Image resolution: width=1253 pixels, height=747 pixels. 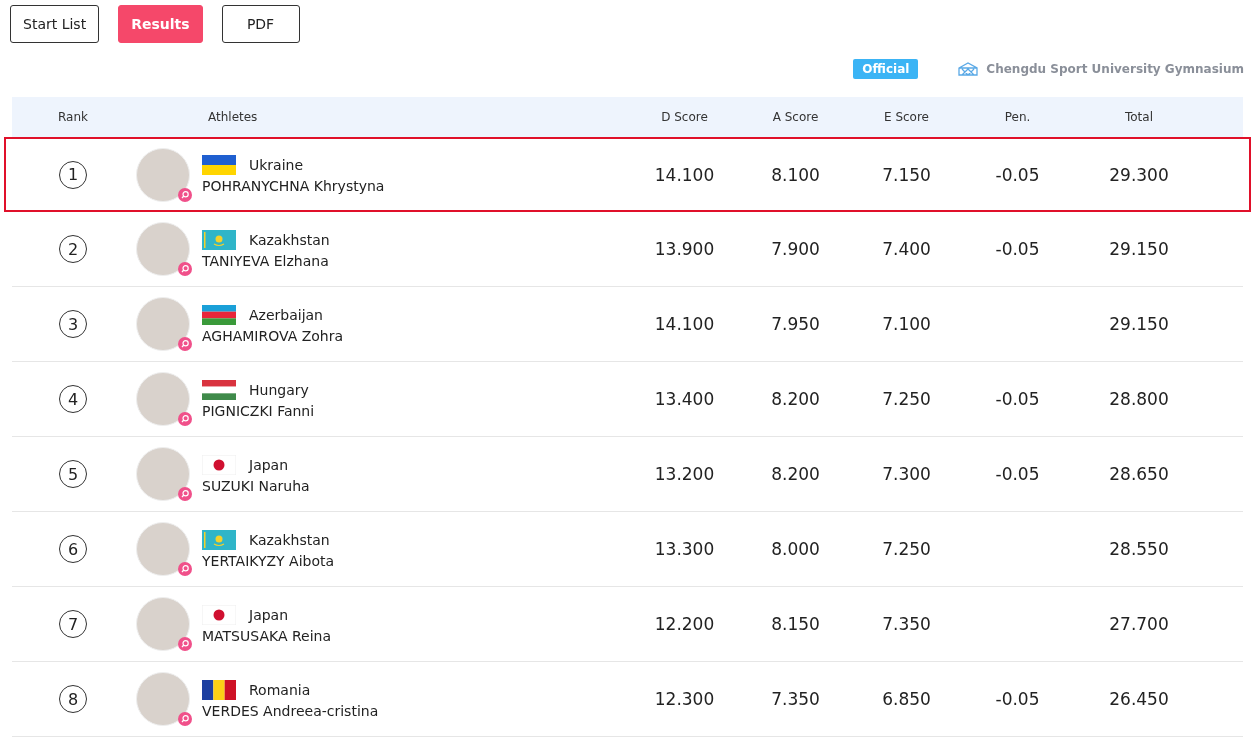 What do you see at coordinates (906, 699) in the screenshot?
I see `e-score: 6.850` at bounding box center [906, 699].